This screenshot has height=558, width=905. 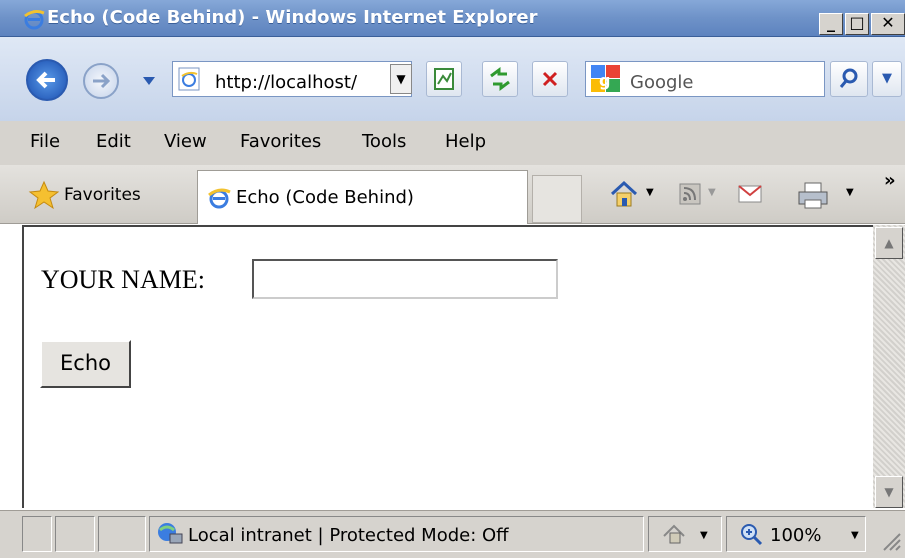 What do you see at coordinates (325, 197) in the screenshot?
I see `tab-title: Echo (Code Behind)` at bounding box center [325, 197].